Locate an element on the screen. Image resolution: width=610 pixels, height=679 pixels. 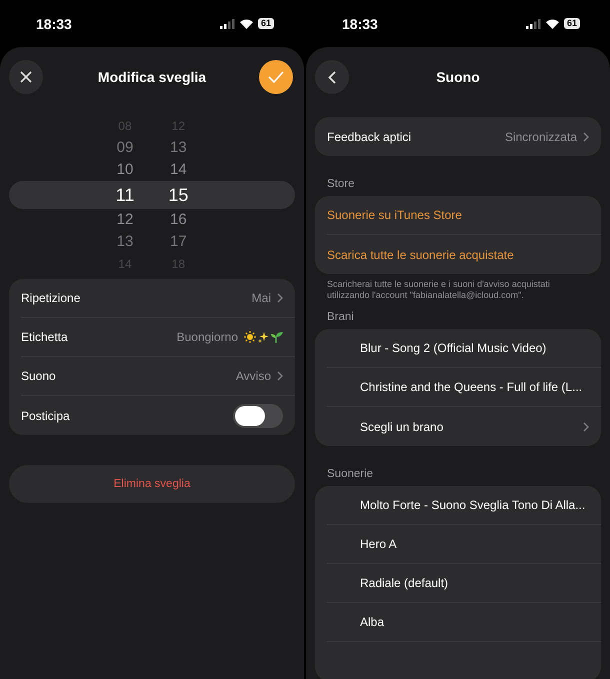
list-item: Radiale (default) is located at coordinates (387, 583).